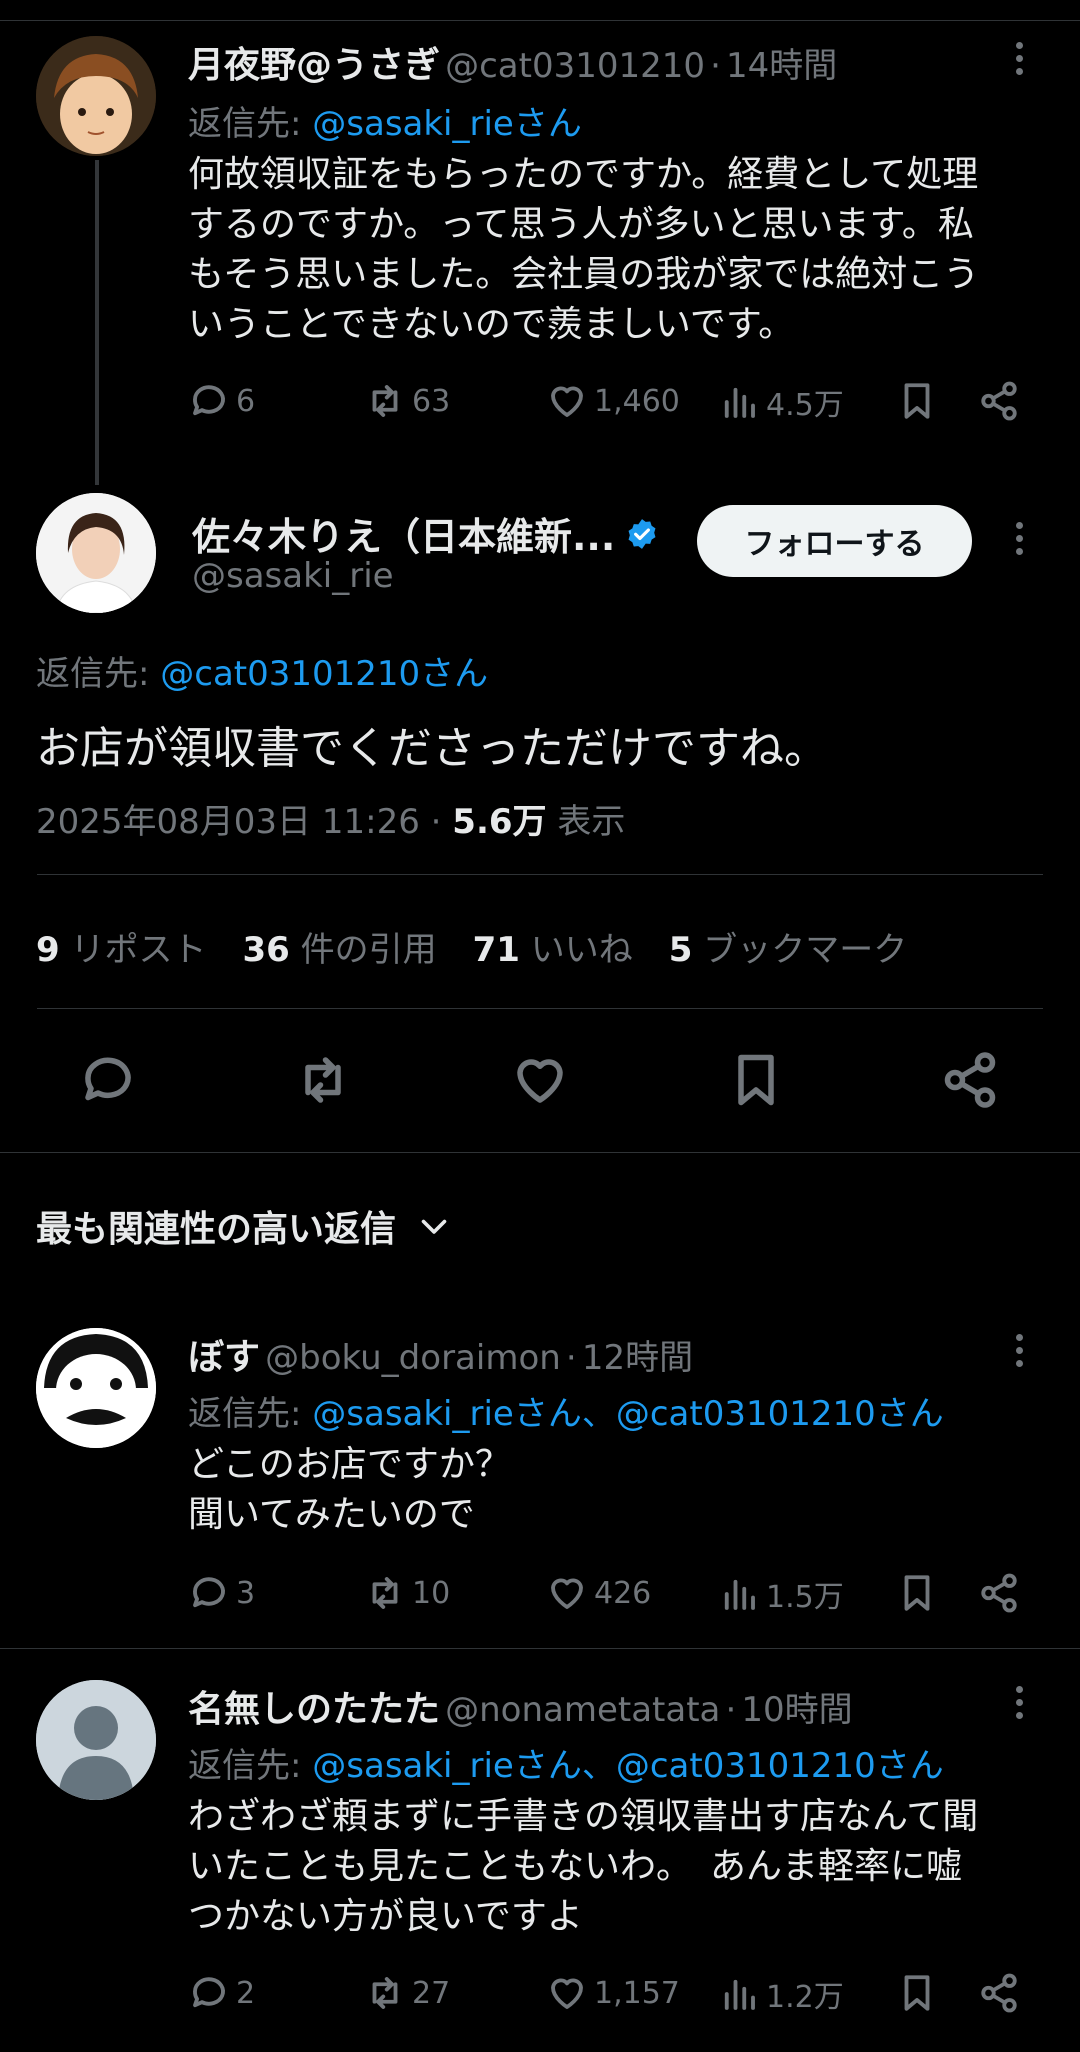 The height and width of the screenshot is (2052, 1080). I want to click on stat-likes: 71 いいね, so click(553, 946).